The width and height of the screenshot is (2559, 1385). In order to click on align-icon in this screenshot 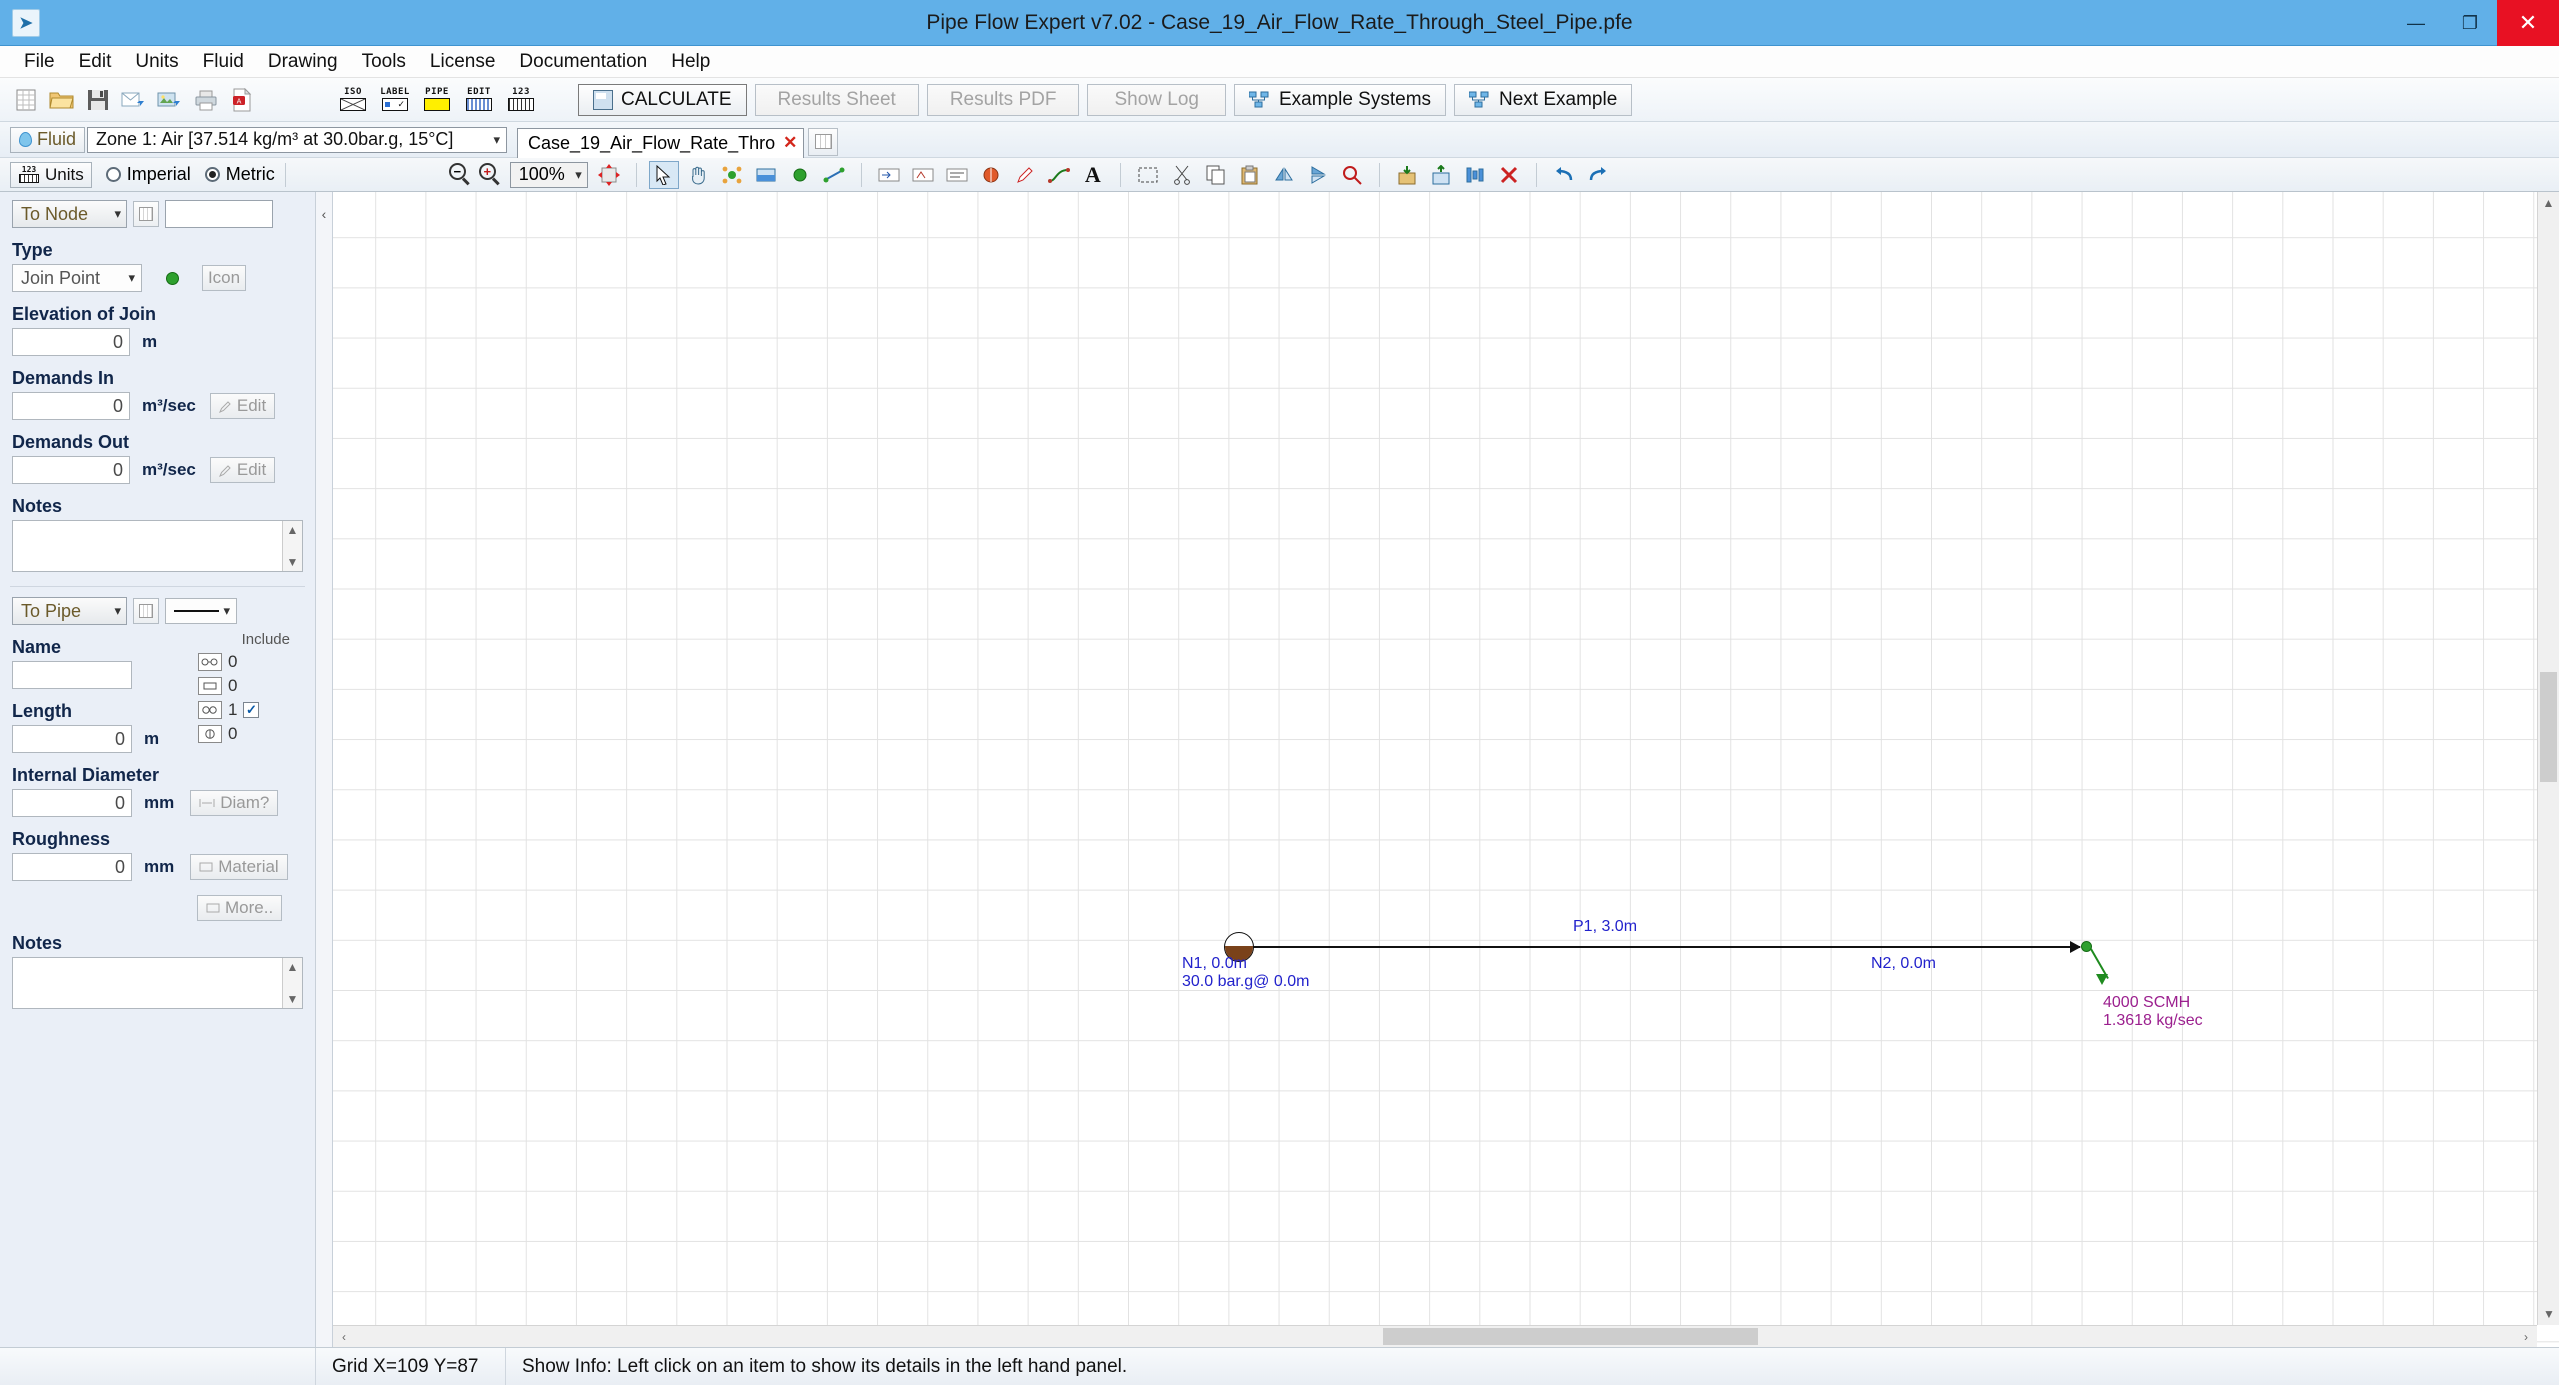, I will do `click(1475, 175)`.